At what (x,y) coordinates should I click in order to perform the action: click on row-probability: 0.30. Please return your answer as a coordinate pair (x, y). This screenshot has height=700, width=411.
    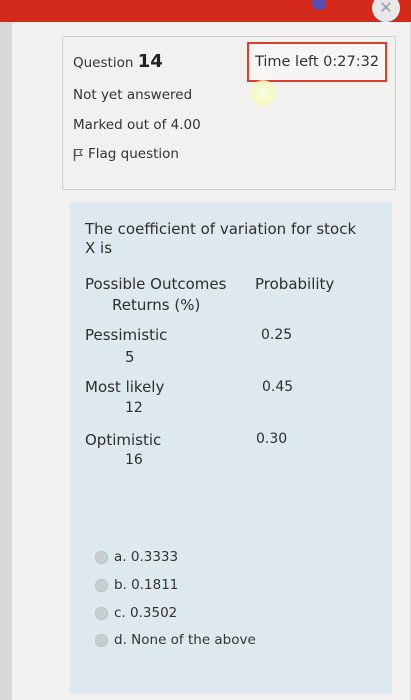
    Looking at the image, I should click on (272, 439).